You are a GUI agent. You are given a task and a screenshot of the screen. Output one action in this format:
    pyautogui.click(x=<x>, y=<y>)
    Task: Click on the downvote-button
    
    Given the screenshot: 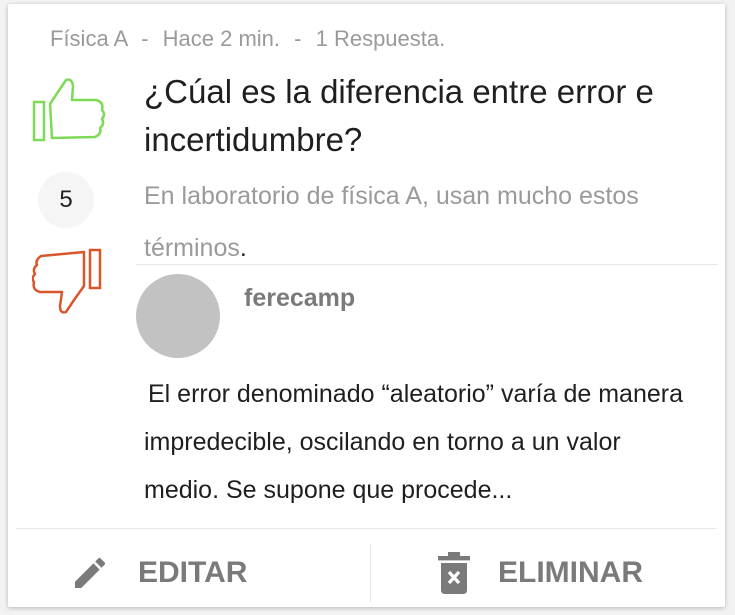 What is the action you would take?
    pyautogui.click(x=69, y=284)
    